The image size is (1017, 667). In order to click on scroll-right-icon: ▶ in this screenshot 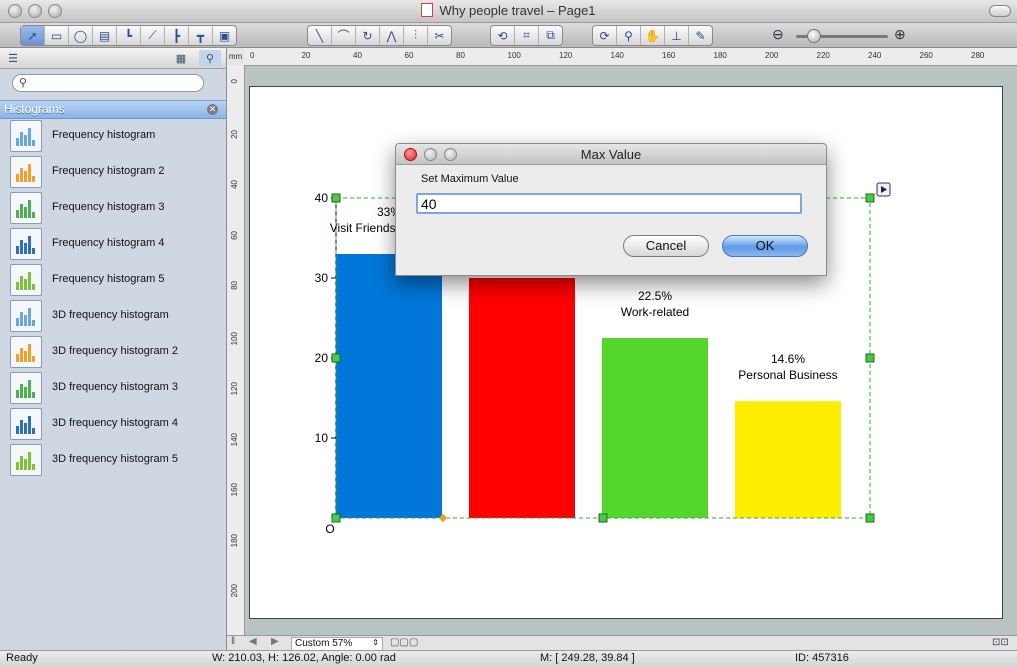, I will do `click(275, 641)`.